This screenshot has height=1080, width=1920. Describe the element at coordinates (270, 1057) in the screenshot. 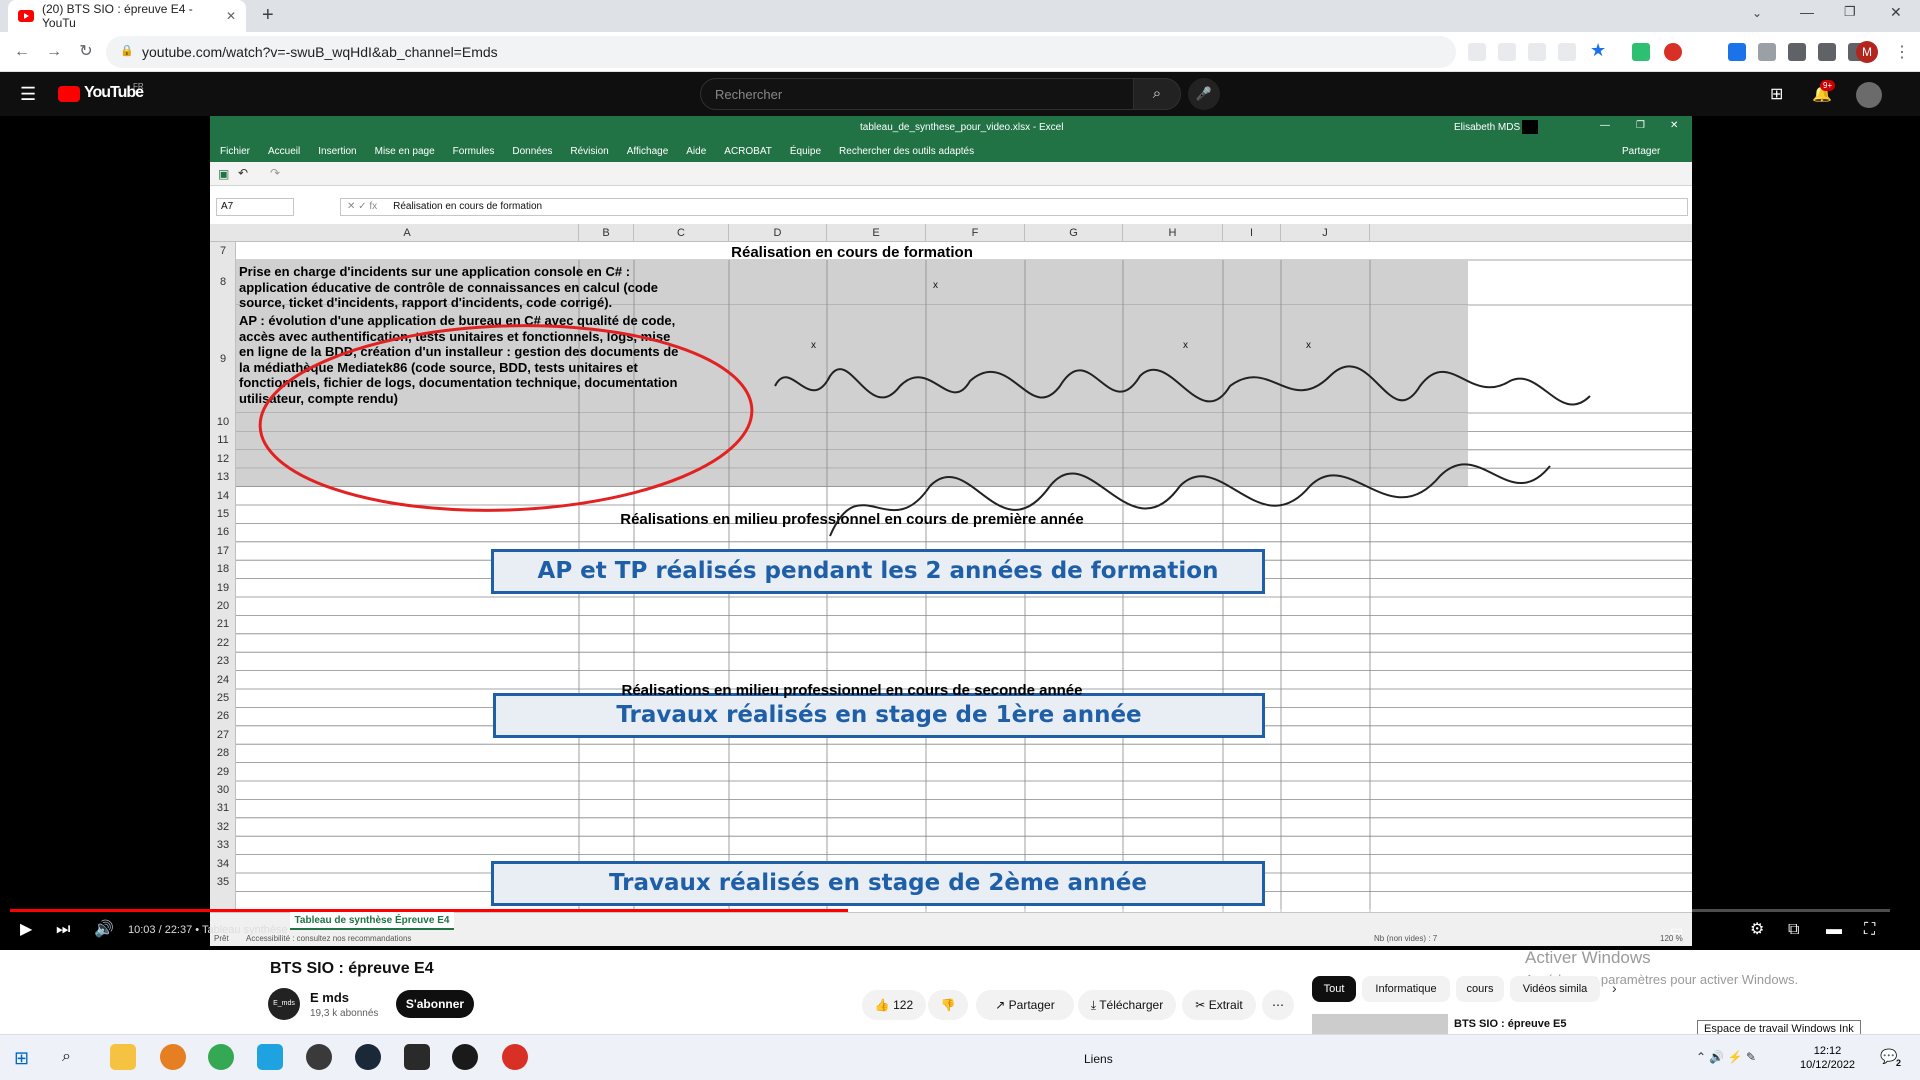

I see `snowflake-app-icon` at that location.